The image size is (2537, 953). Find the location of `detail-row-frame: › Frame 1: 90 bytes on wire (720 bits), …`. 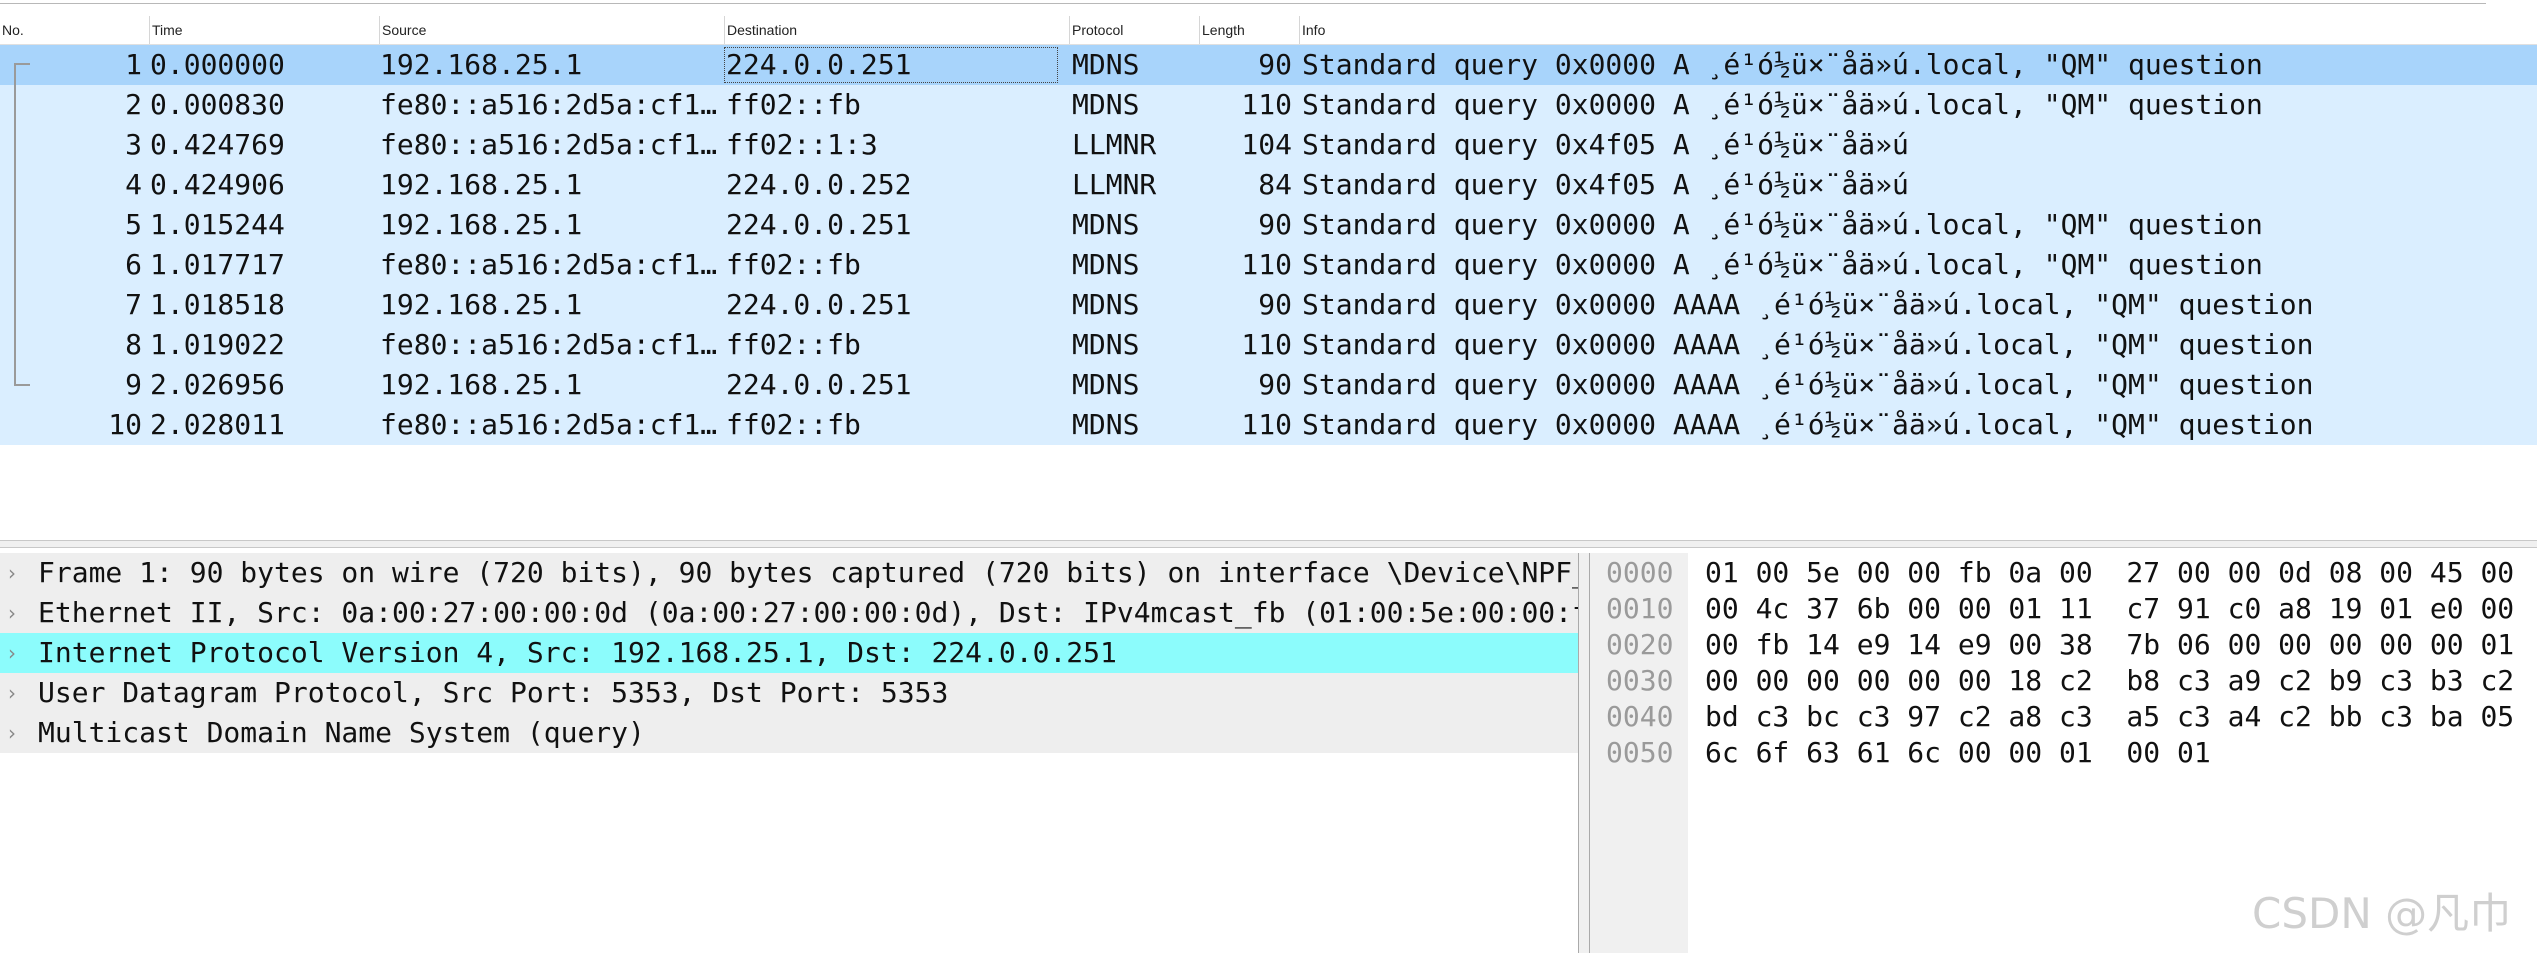

detail-row-frame: › Frame 1: 90 bytes on wire (720 bits), … is located at coordinates (789, 573).